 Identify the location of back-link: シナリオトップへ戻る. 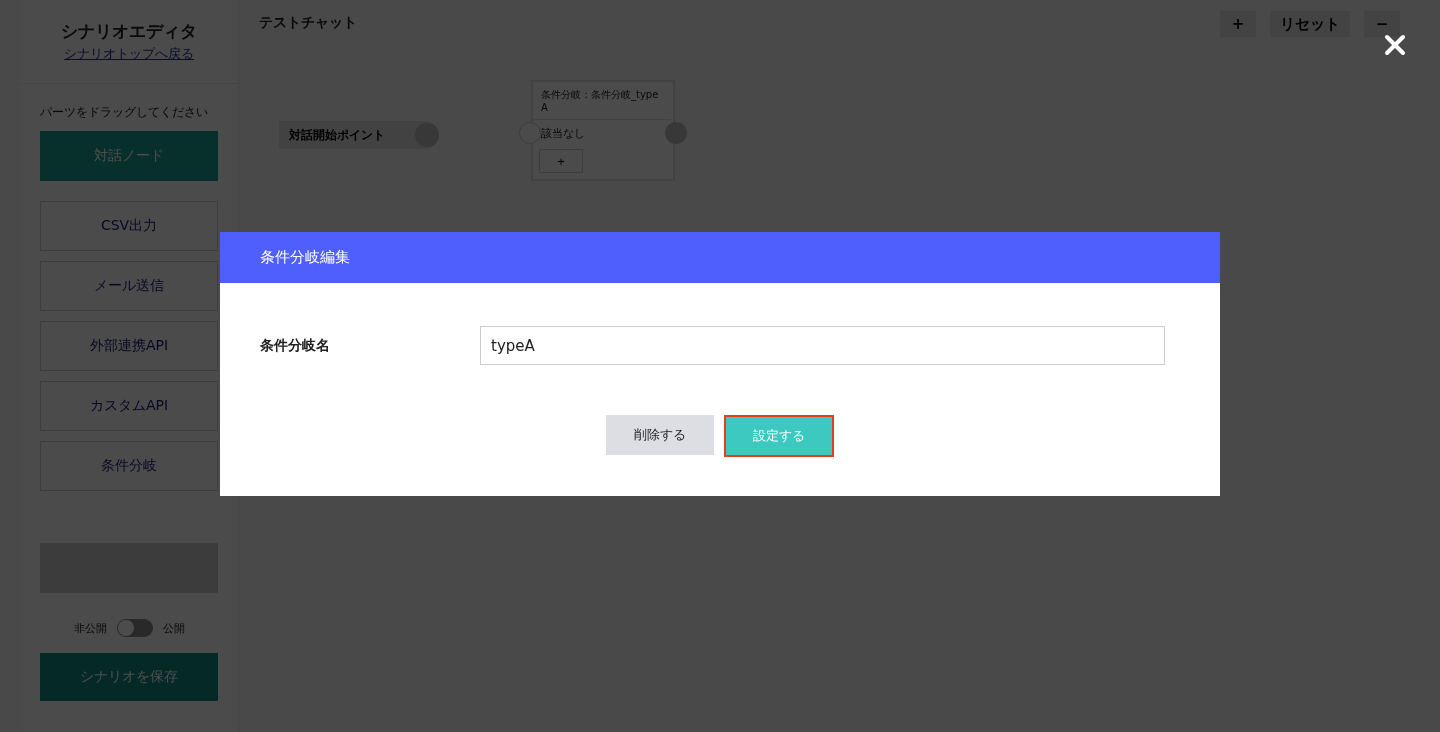
(129, 54).